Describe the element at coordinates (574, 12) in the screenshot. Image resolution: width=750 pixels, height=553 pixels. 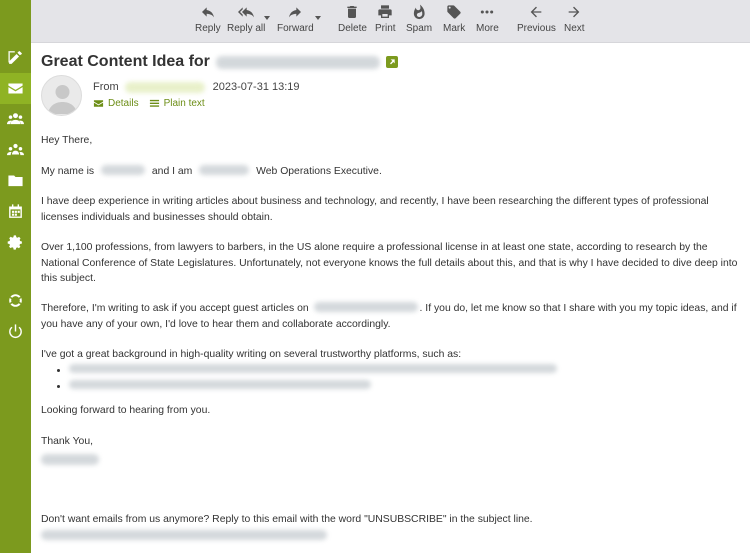
I see `arrow-right-icon` at that location.